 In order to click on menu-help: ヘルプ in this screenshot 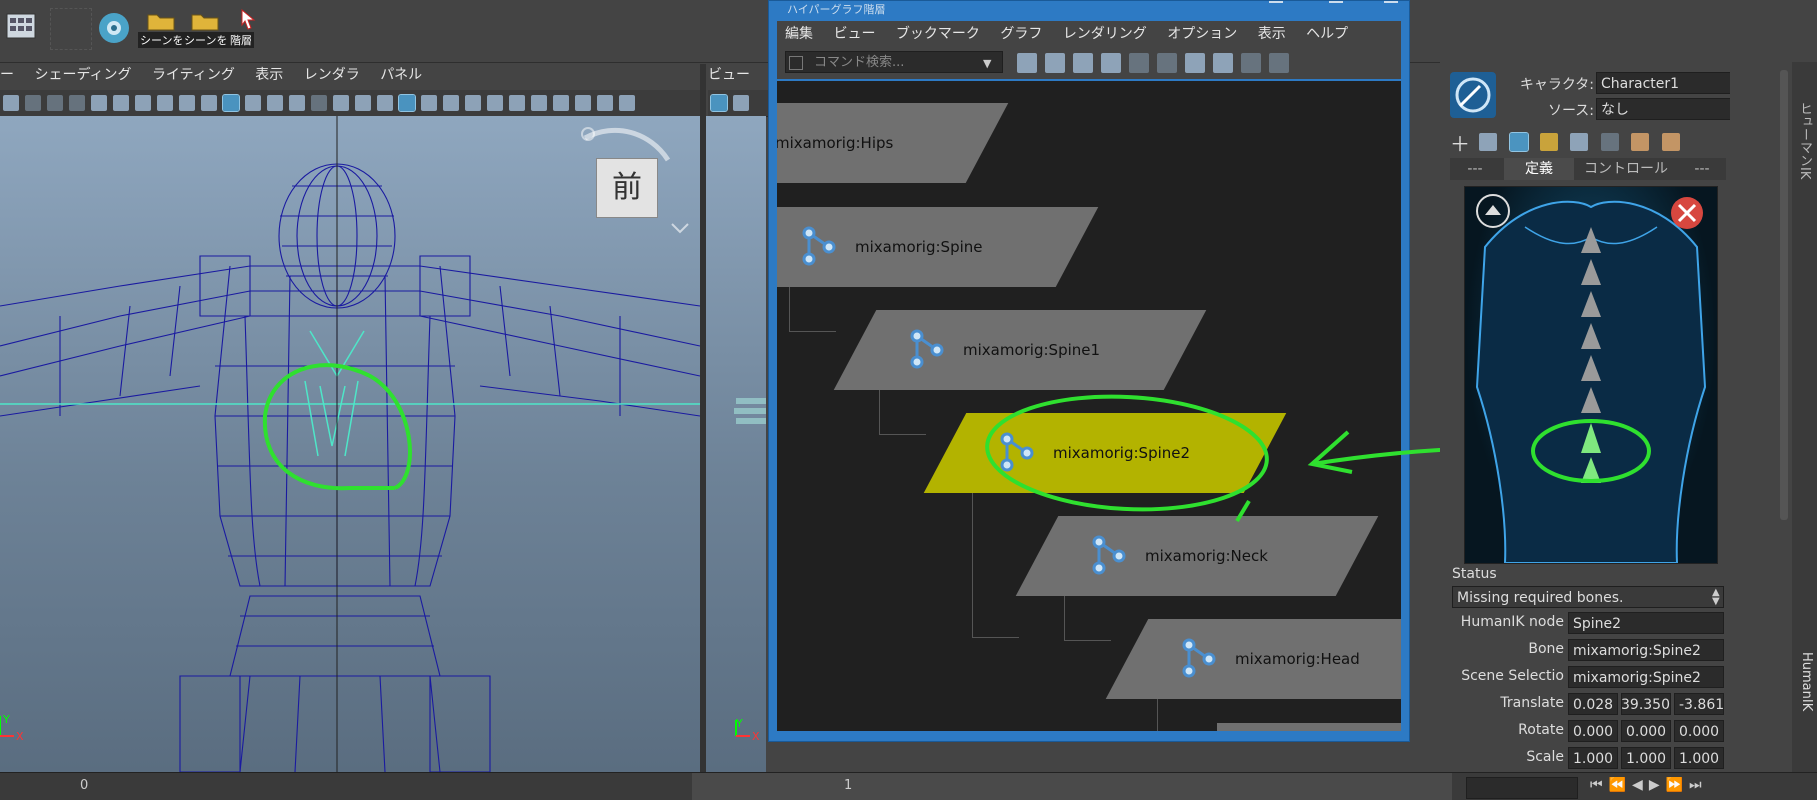, I will do `click(1327, 34)`.